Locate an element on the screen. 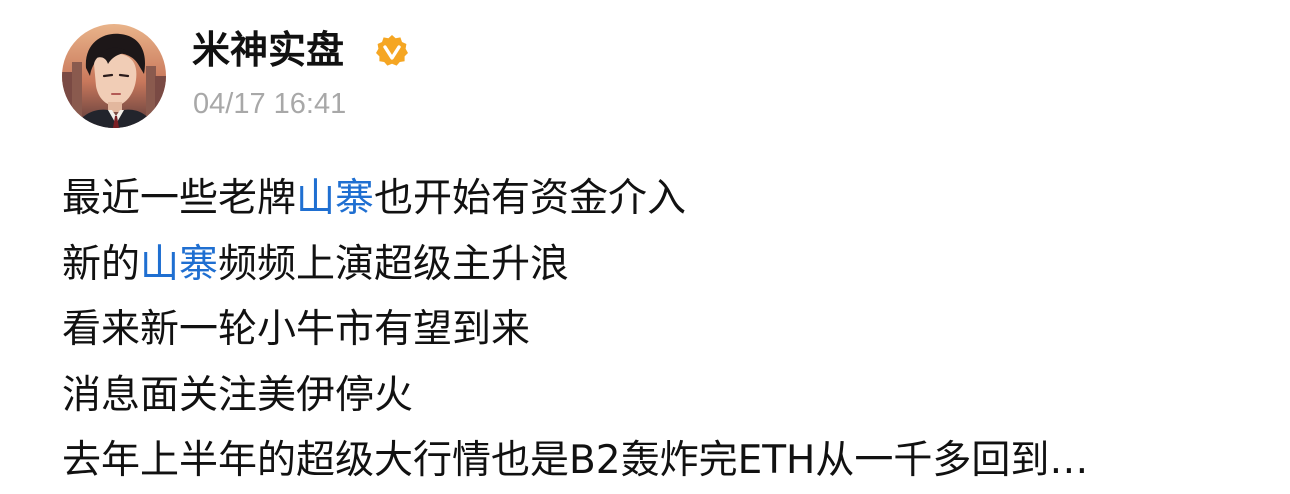 The image size is (1290, 494). avatar-image is located at coordinates (114, 76).